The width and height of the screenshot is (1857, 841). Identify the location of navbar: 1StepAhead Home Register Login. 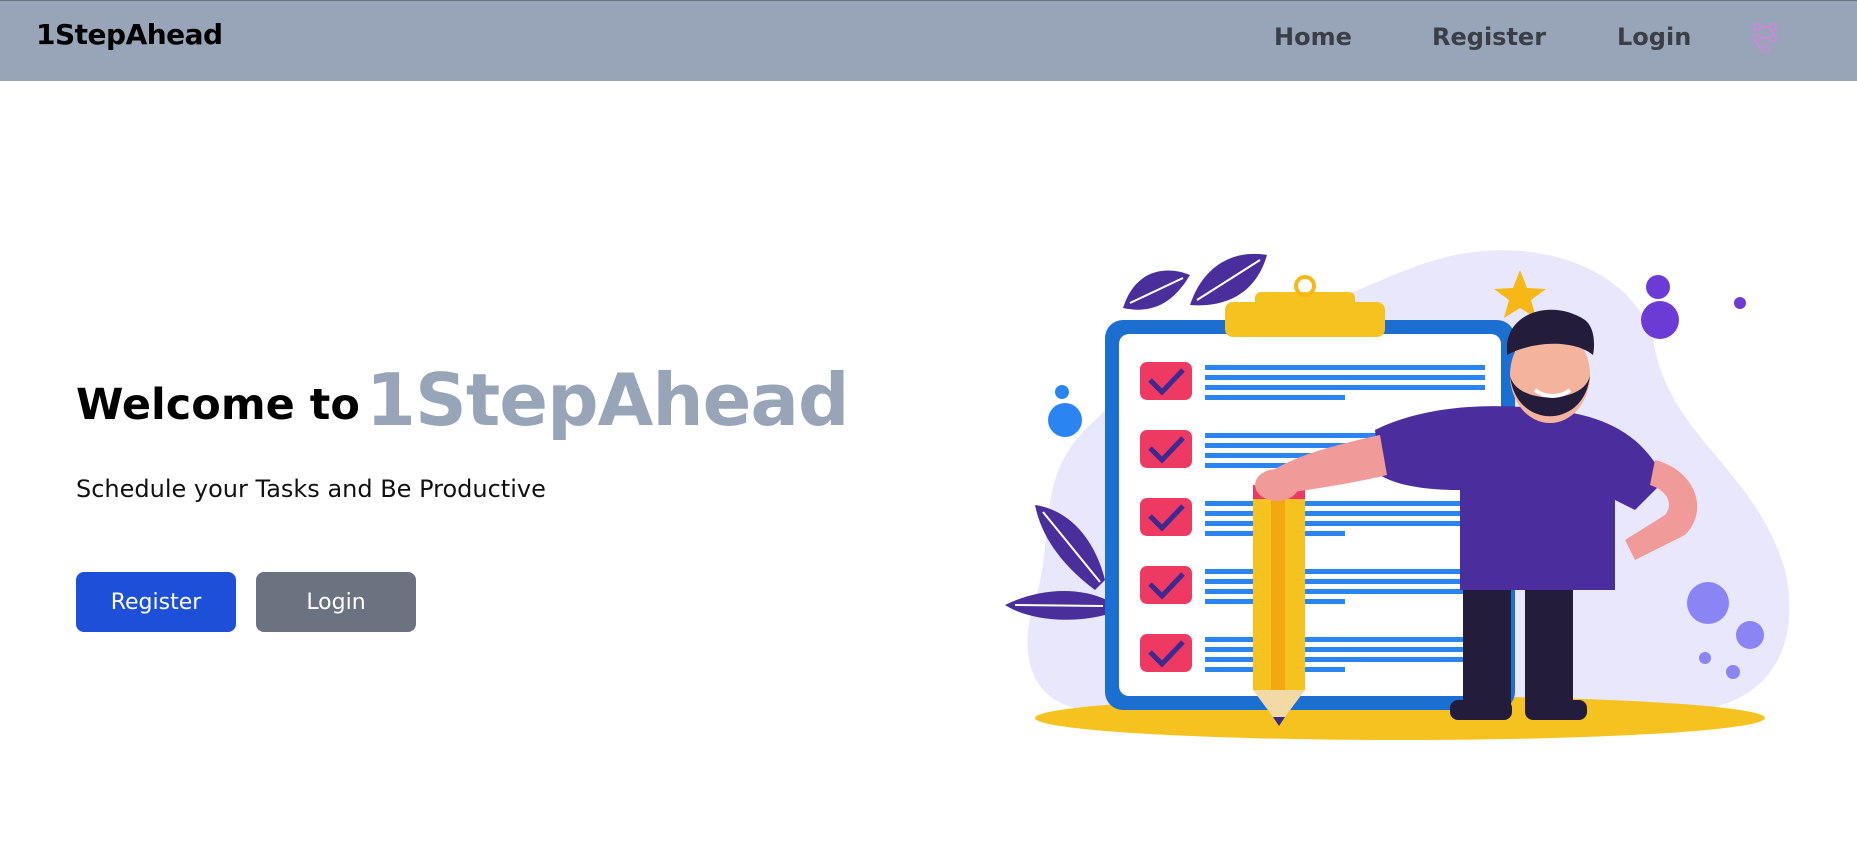
(928, 40).